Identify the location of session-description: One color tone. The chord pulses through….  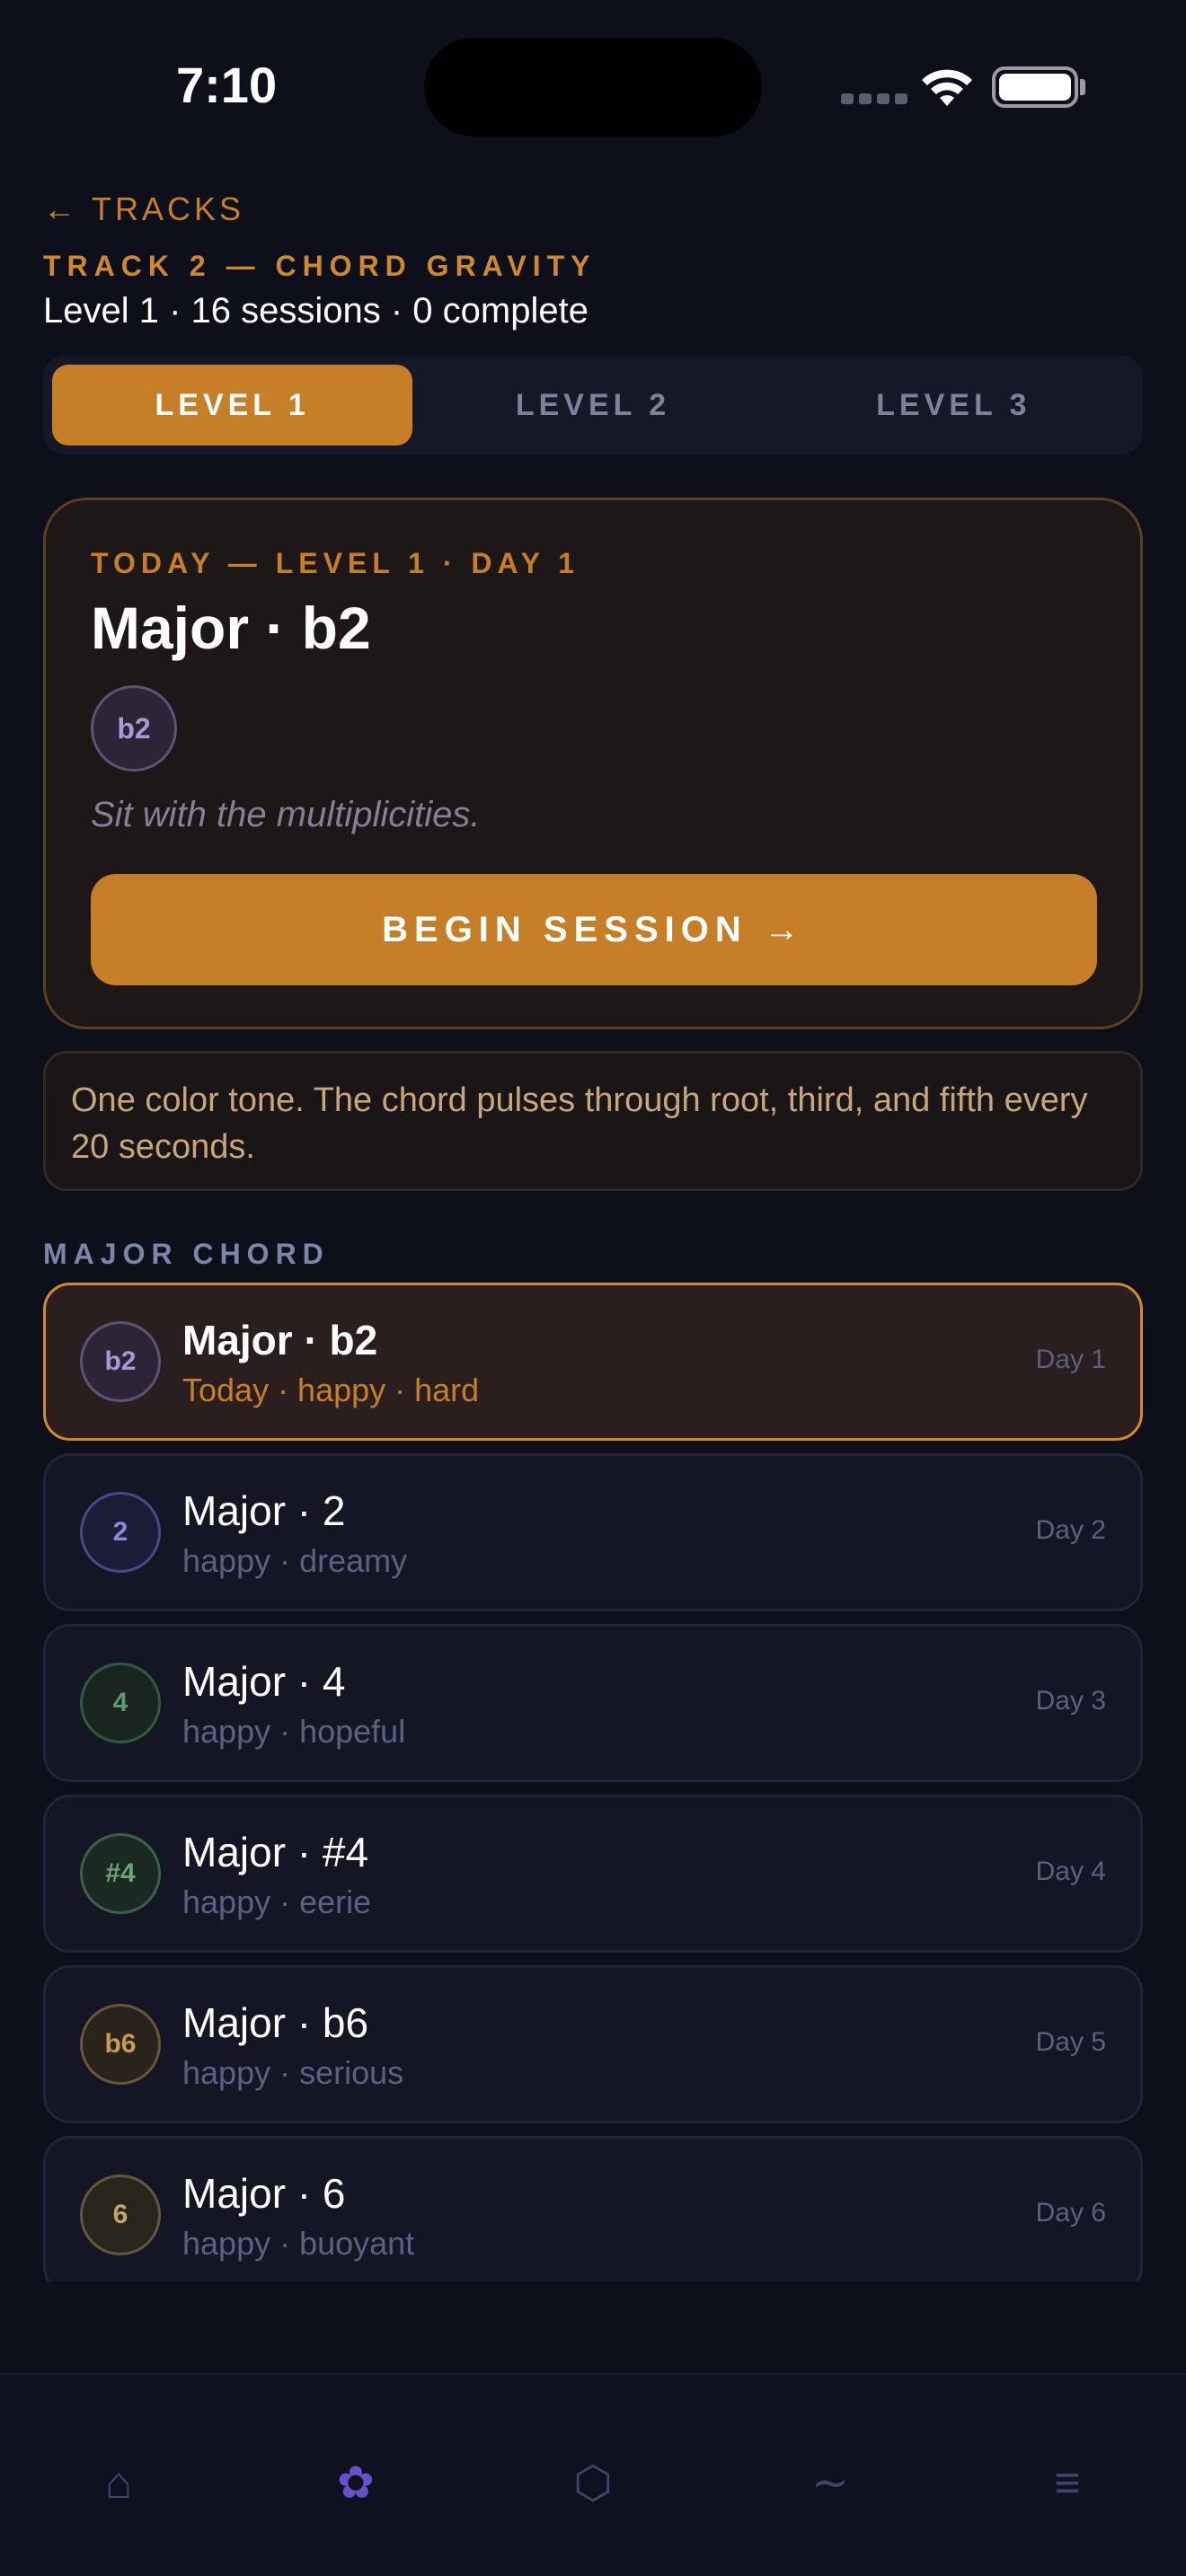
(593, 1121).